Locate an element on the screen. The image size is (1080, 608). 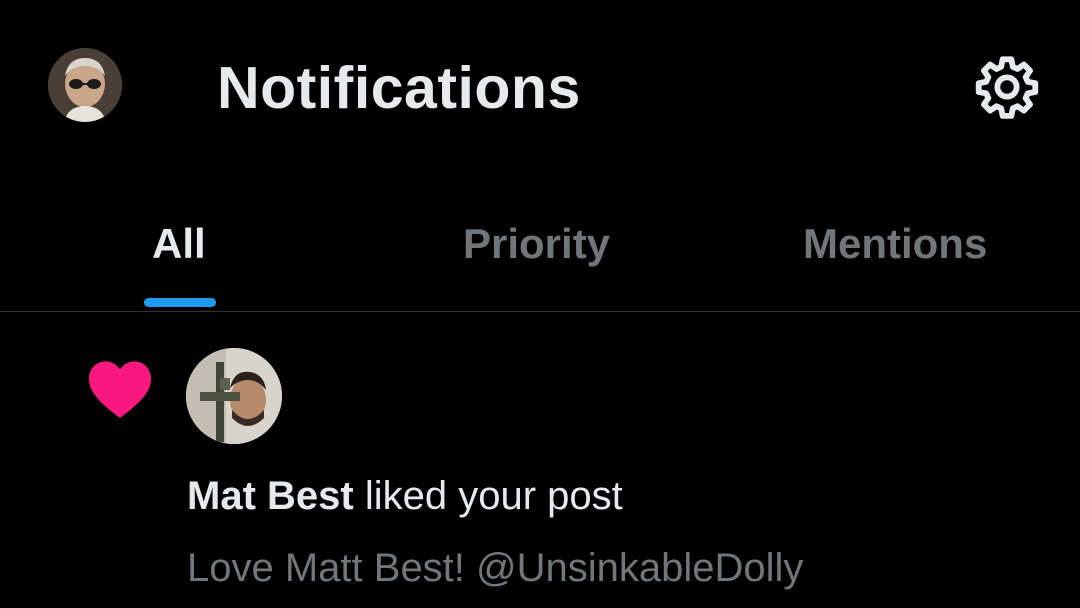
actor-avatar is located at coordinates (234, 396).